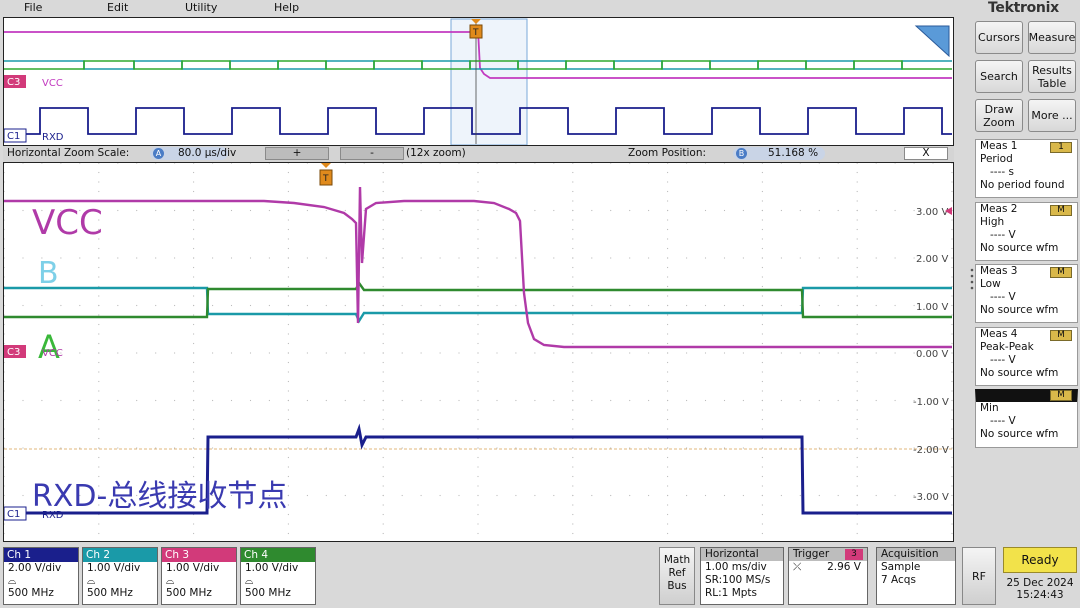 The width and height of the screenshot is (1080, 608). I want to click on zoom-out-button: -, so click(372, 153).